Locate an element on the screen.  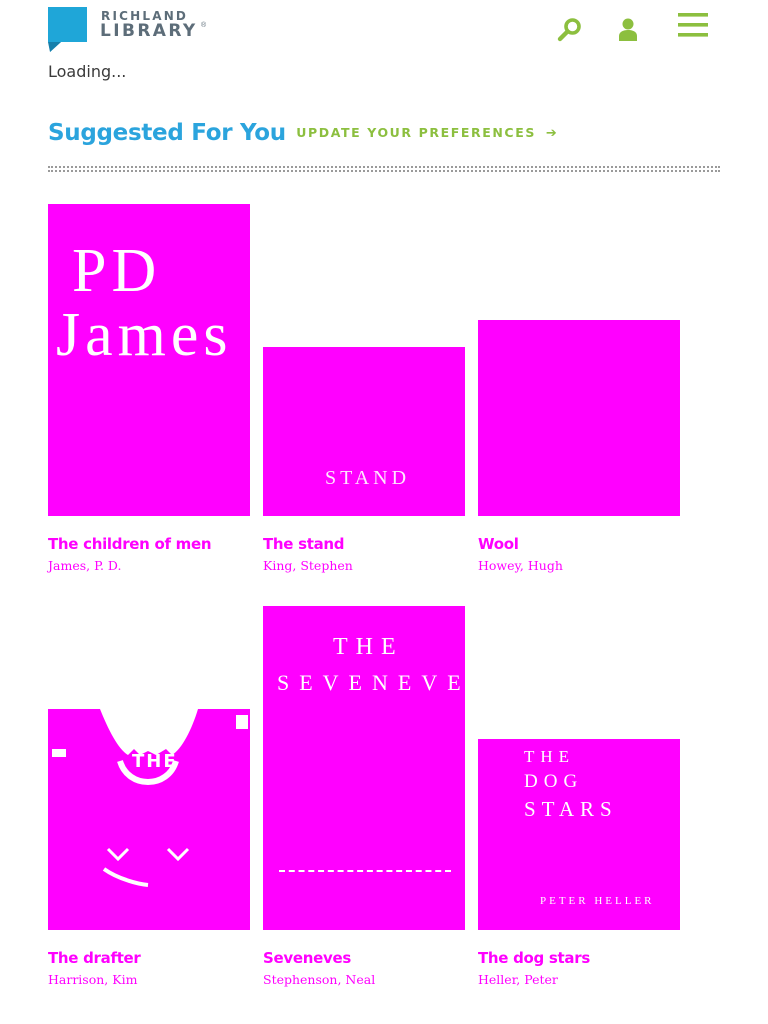
book-title: The stand is located at coordinates (304, 544).